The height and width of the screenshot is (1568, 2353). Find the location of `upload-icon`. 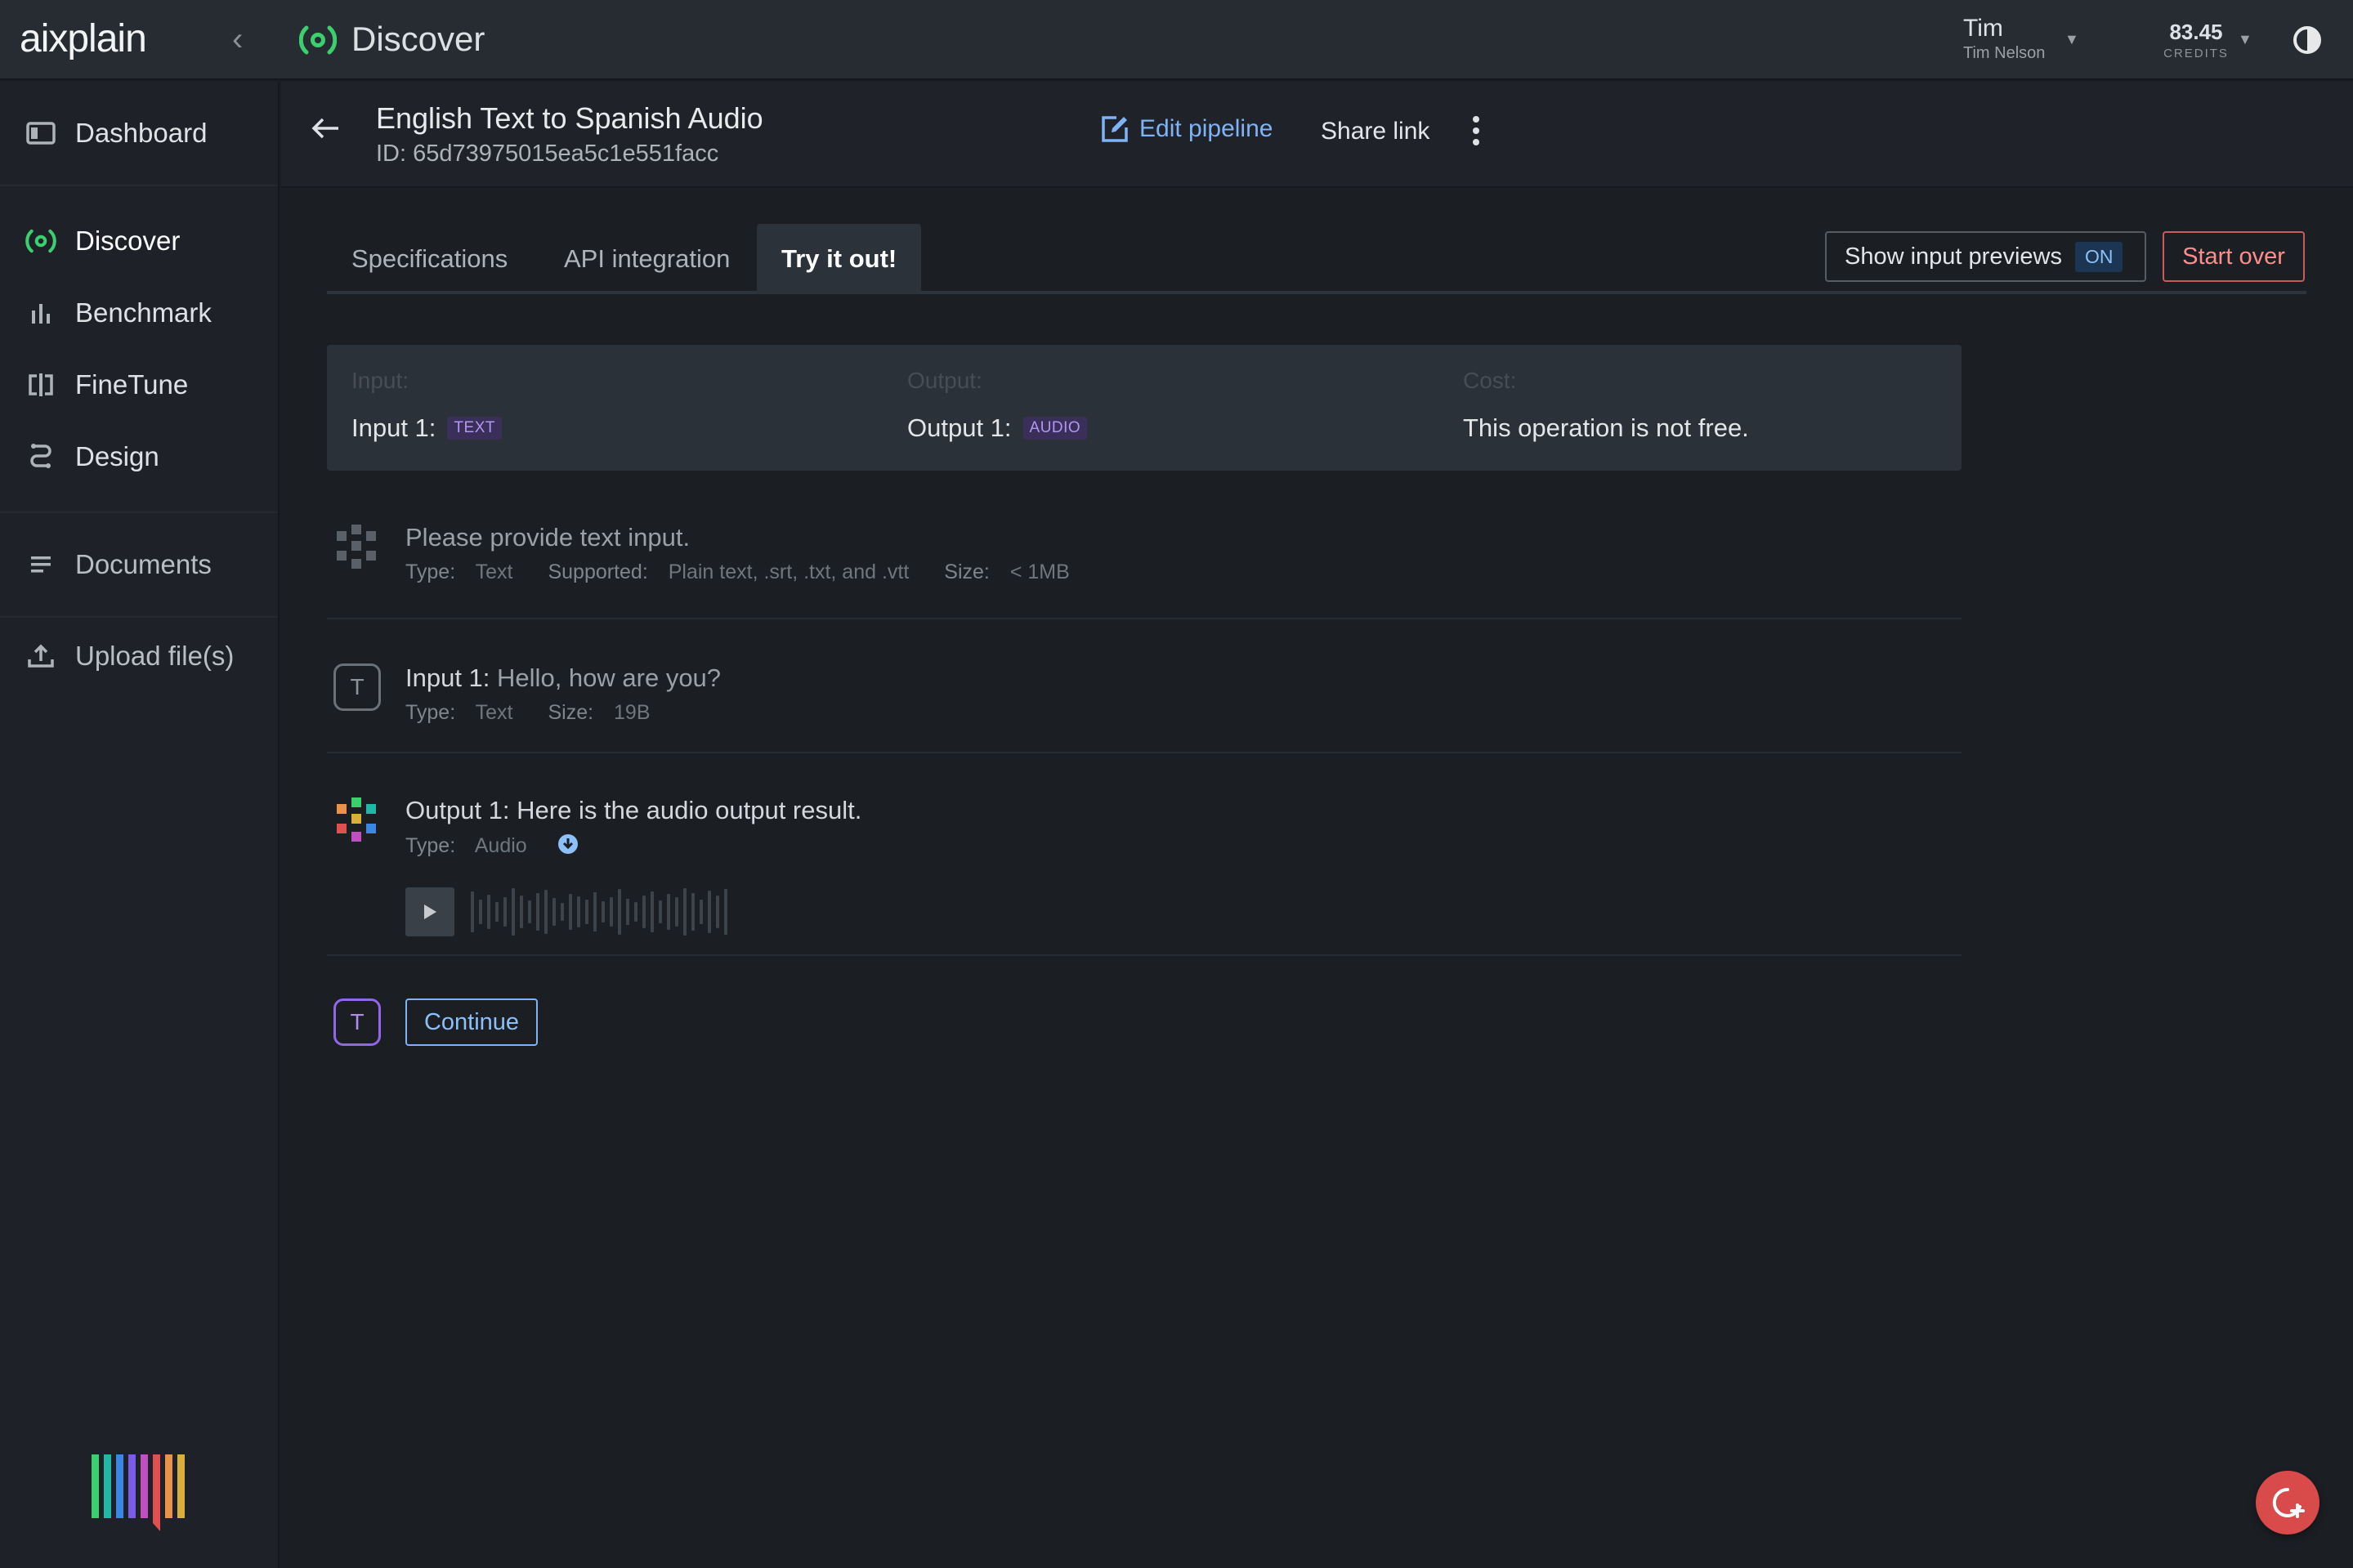

upload-icon is located at coordinates (41, 656).